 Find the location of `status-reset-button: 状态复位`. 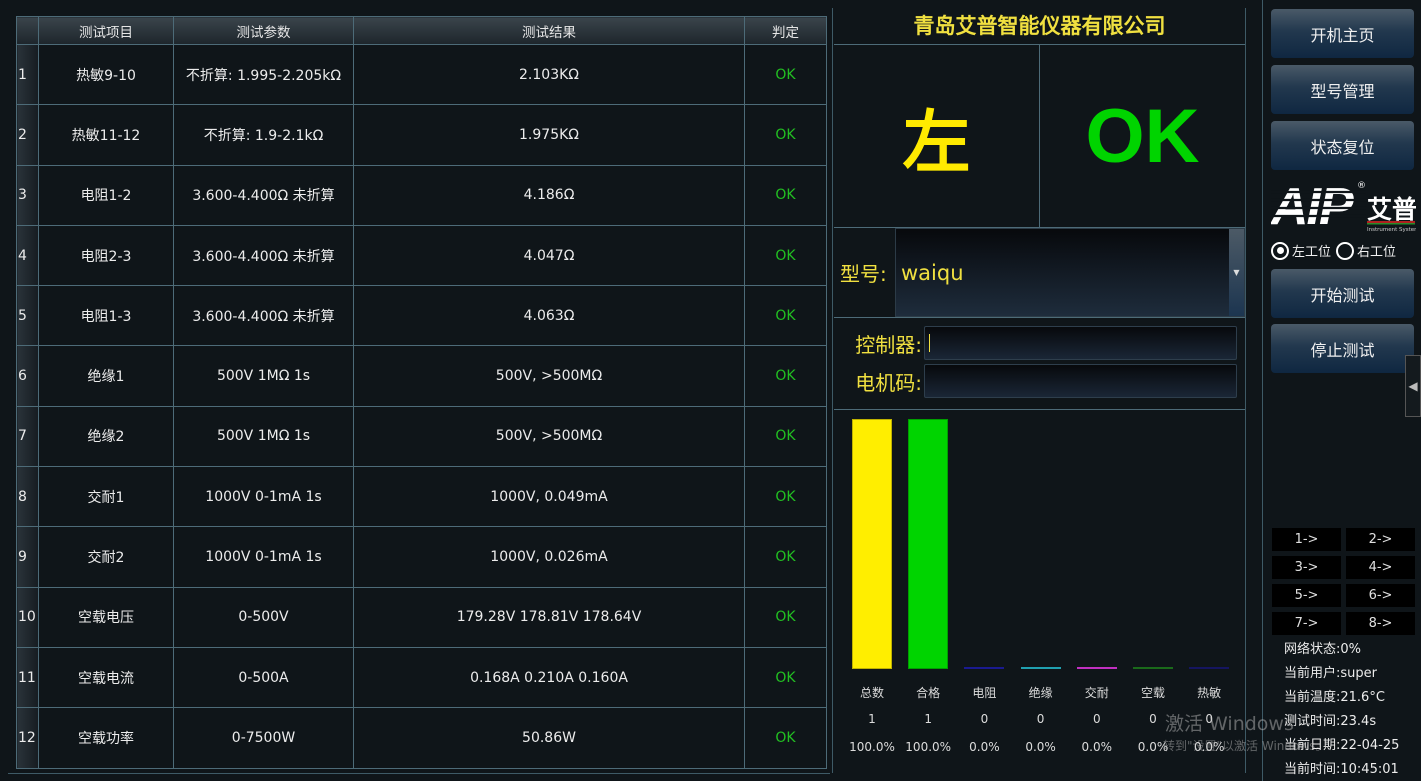

status-reset-button: 状态复位 is located at coordinates (1342, 145).